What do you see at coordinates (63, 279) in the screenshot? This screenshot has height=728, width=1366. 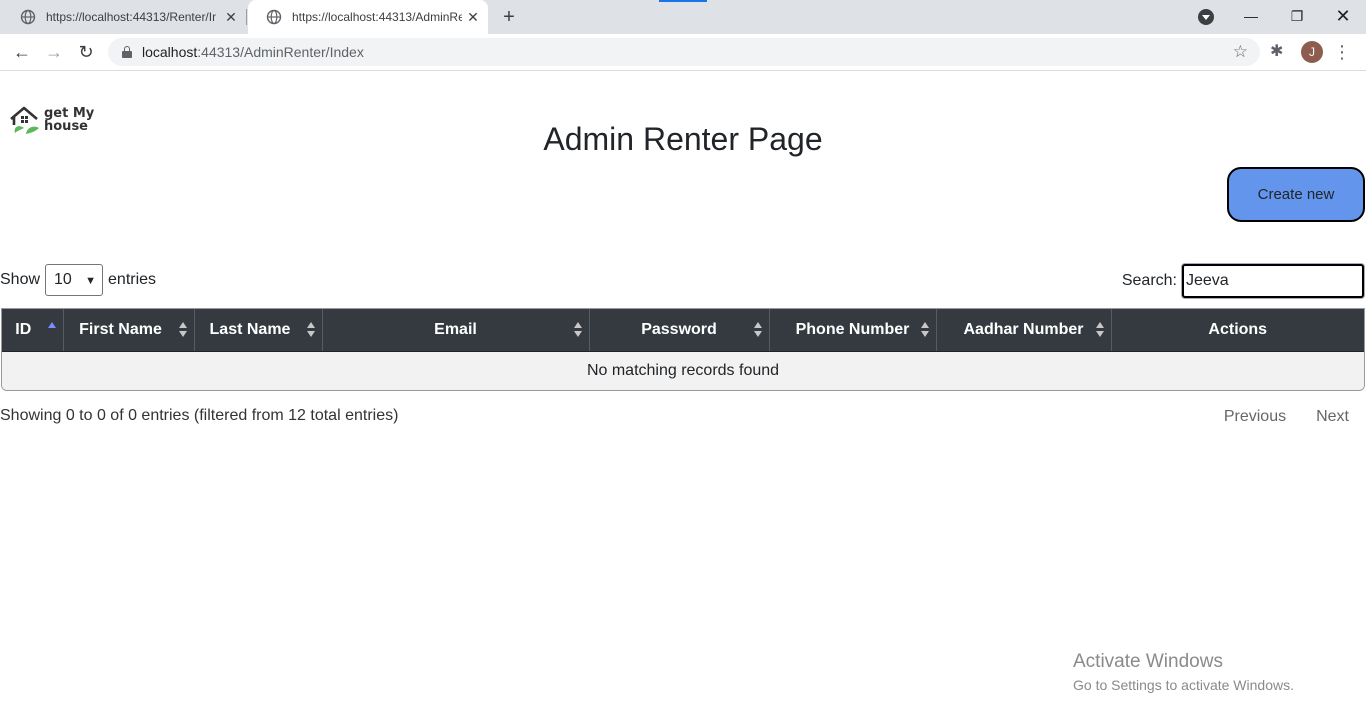 I see `page-length-value: 10` at bounding box center [63, 279].